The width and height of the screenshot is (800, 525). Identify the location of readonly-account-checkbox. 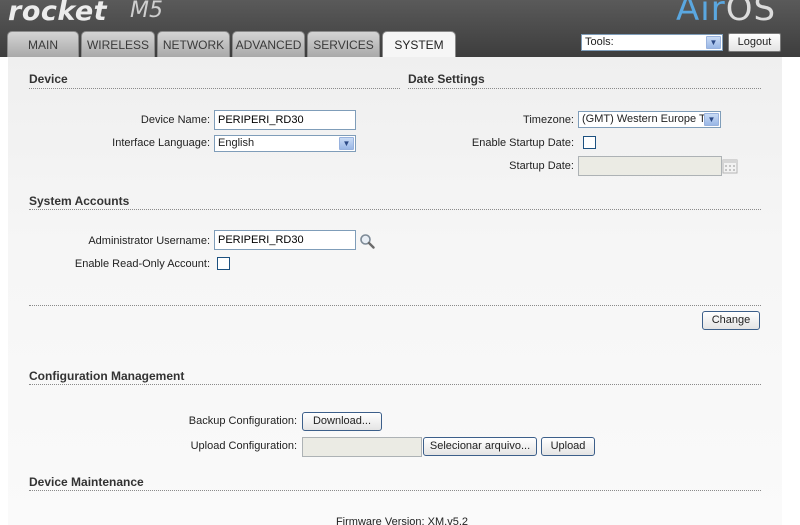
(223, 263).